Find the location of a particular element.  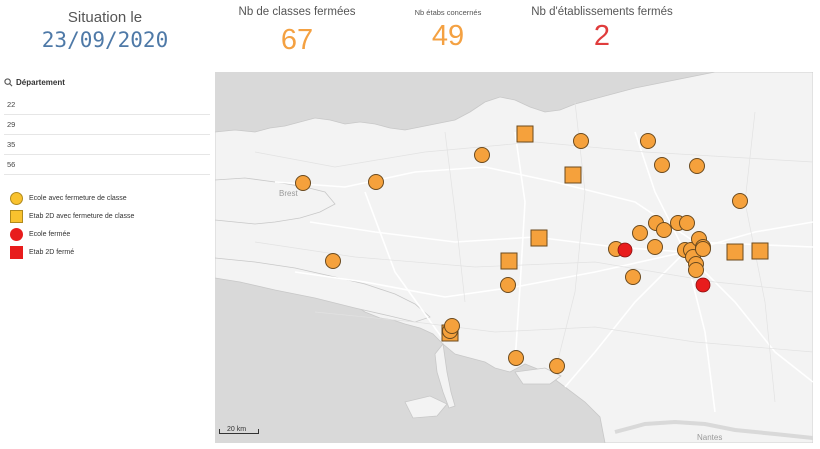

scale-label: 20 km is located at coordinates (237, 429).